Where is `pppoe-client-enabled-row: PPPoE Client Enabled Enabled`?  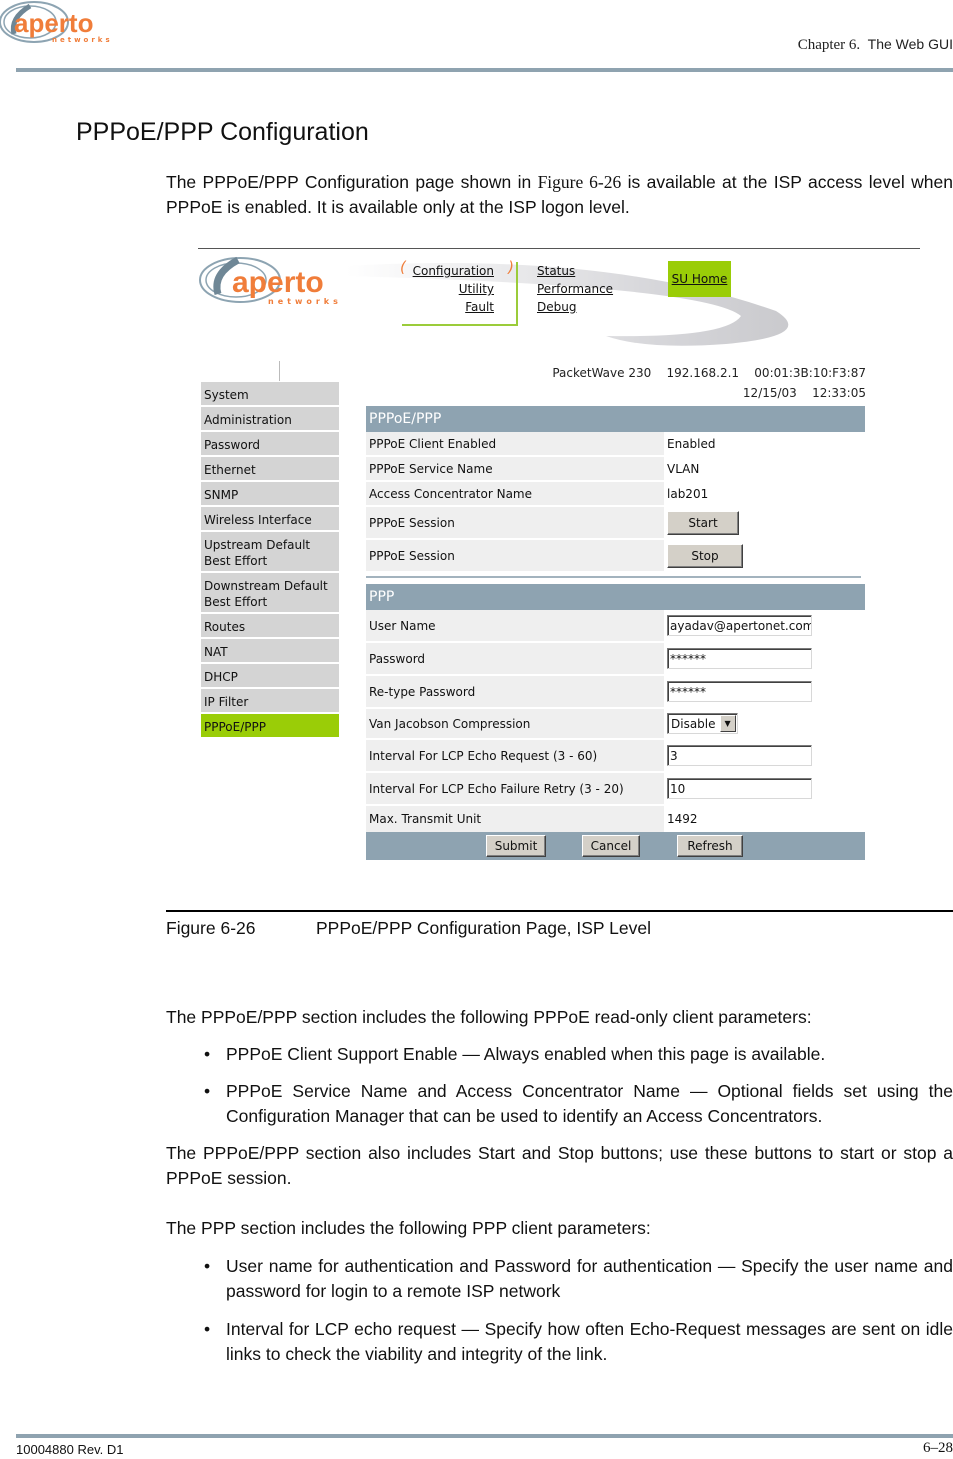
pppoe-client-enabled-row: PPPoE Client Enabled Enabled is located at coordinates (615, 444).